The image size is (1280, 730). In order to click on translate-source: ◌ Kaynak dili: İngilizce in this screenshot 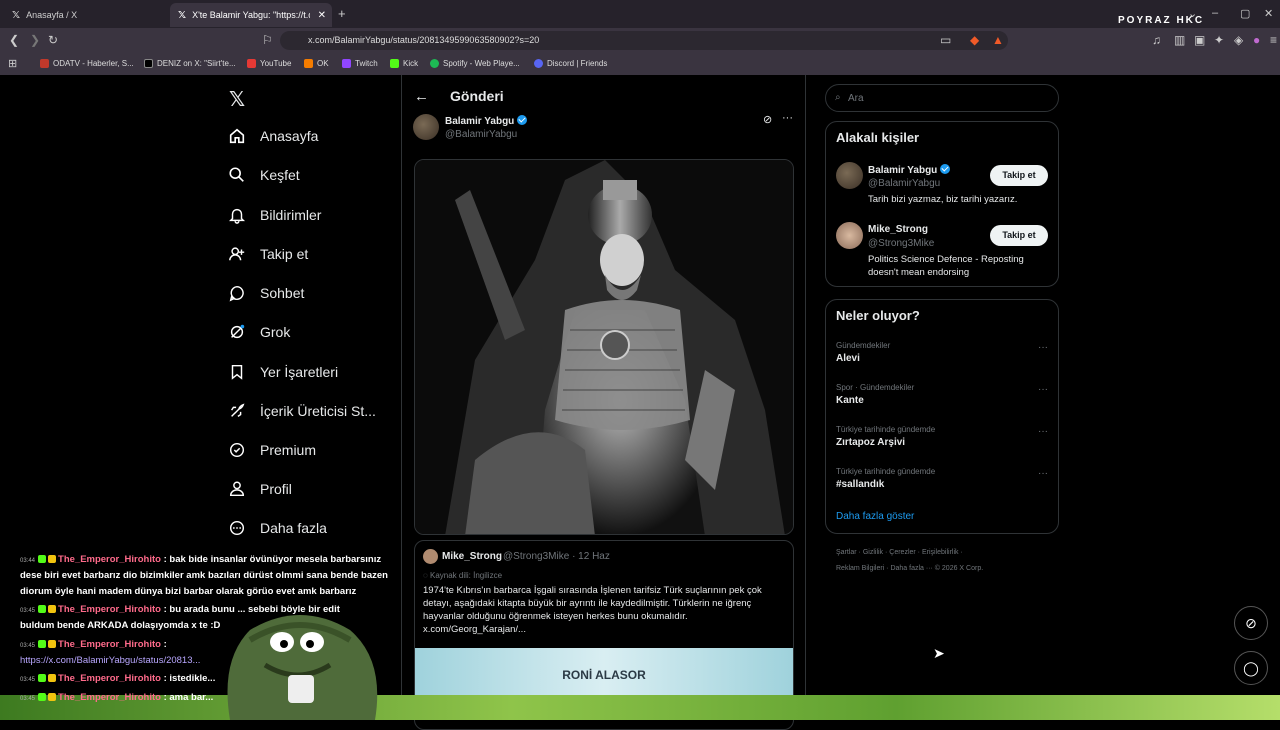, I will do `click(462, 575)`.